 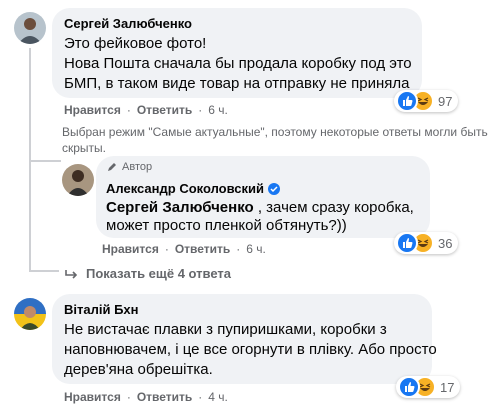 What do you see at coordinates (445, 101) in the screenshot?
I see `reaction-count: 97` at bounding box center [445, 101].